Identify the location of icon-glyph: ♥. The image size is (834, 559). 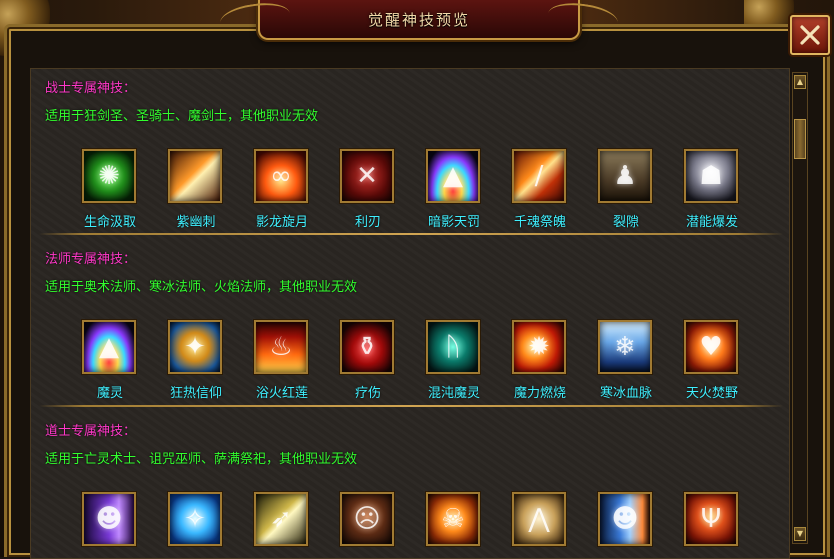
(711, 347).